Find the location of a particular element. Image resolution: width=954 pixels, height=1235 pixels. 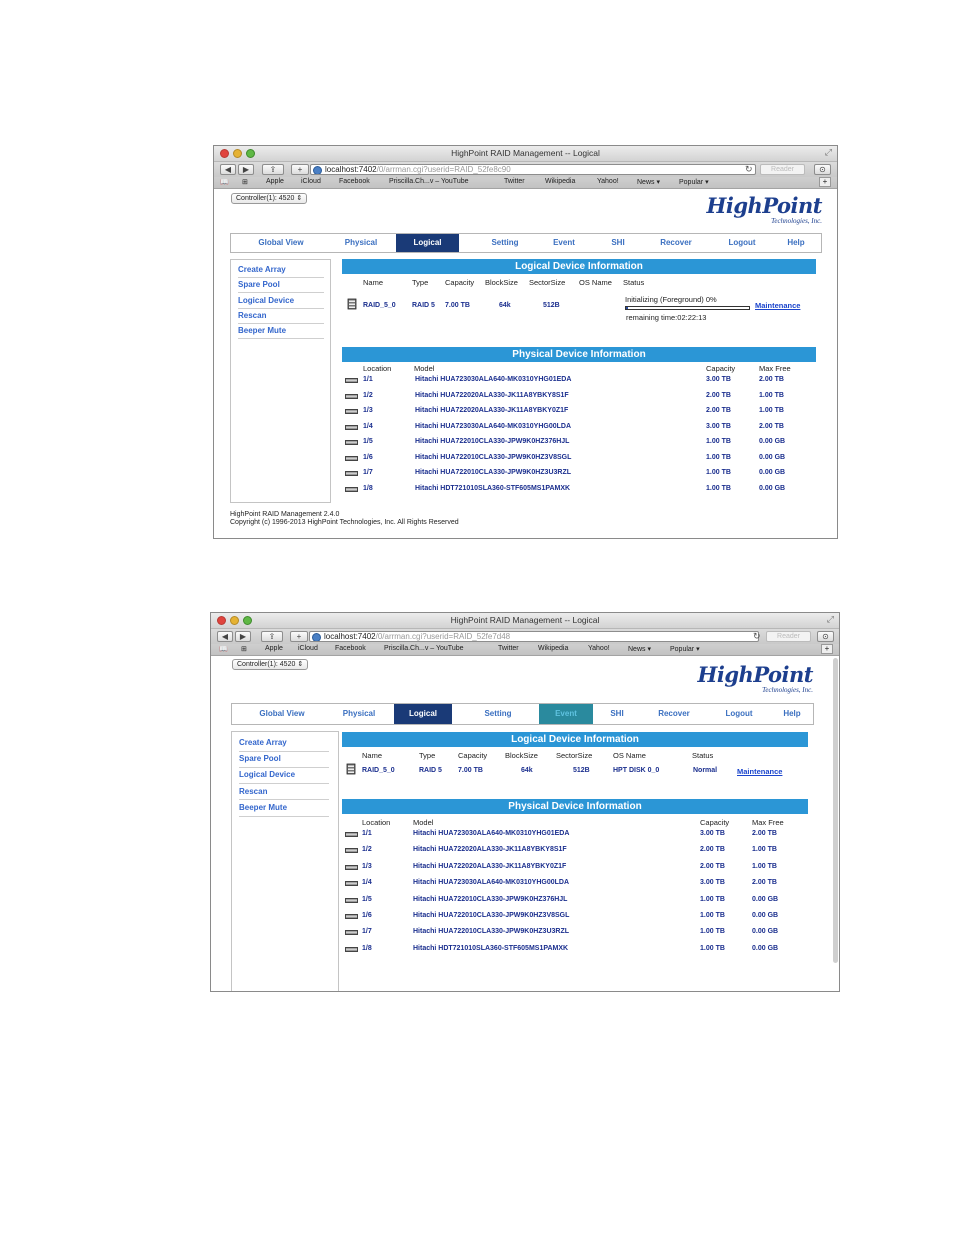

col-location: Location is located at coordinates (376, 822).